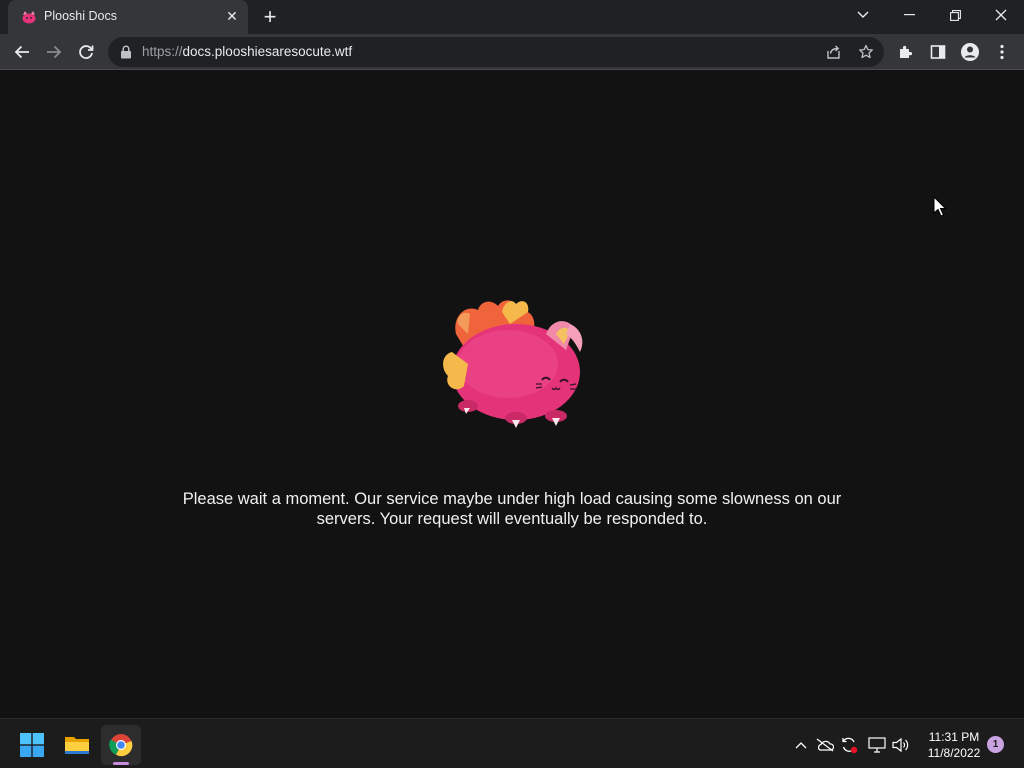 The image size is (1024, 768). I want to click on url-text: https://docs.plooshiesaresocute.wtf, so click(247, 51).